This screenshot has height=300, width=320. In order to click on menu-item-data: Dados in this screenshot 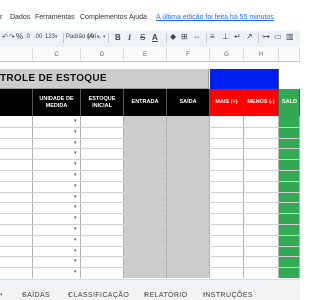, I will do `click(20, 17)`.